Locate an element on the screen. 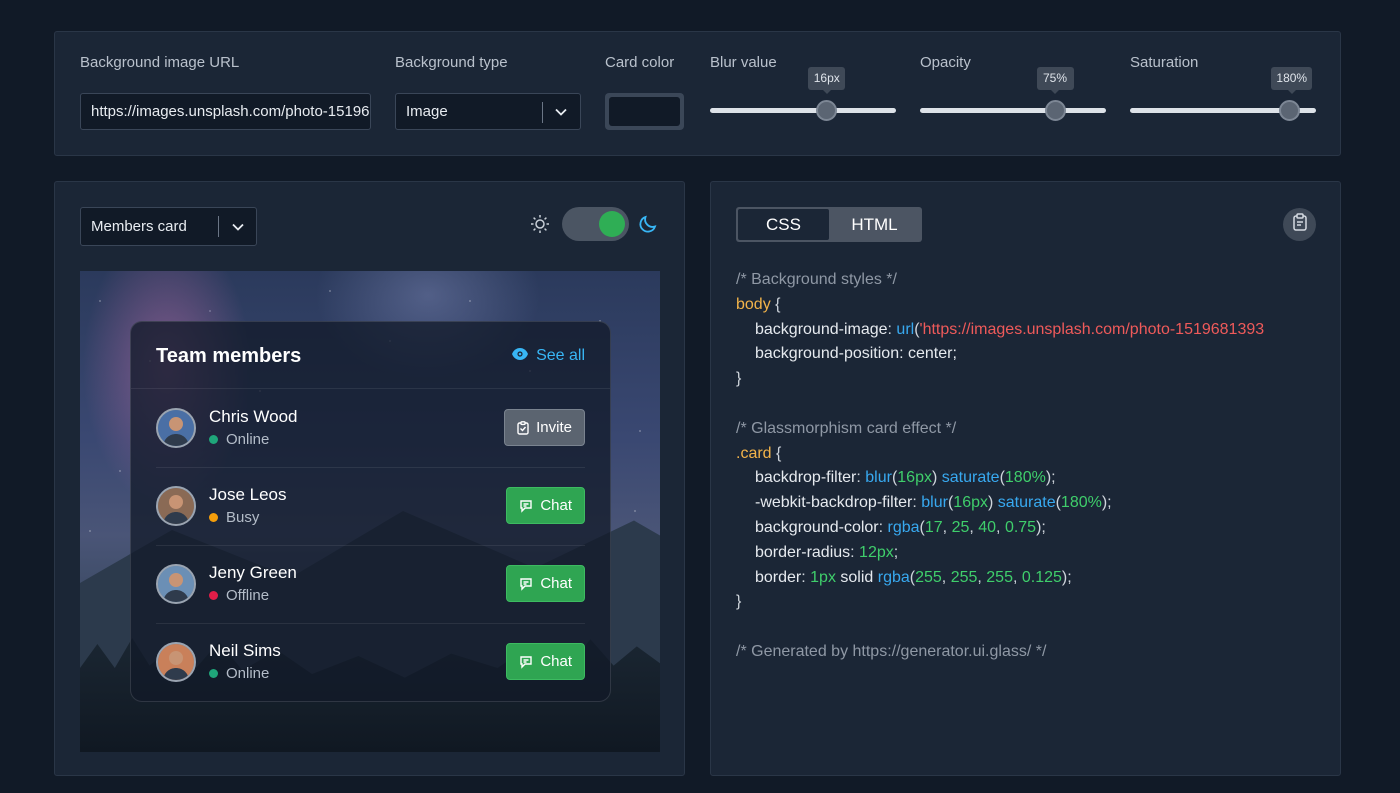 This screenshot has height=793, width=1400. card-title: Team members is located at coordinates (229, 356).